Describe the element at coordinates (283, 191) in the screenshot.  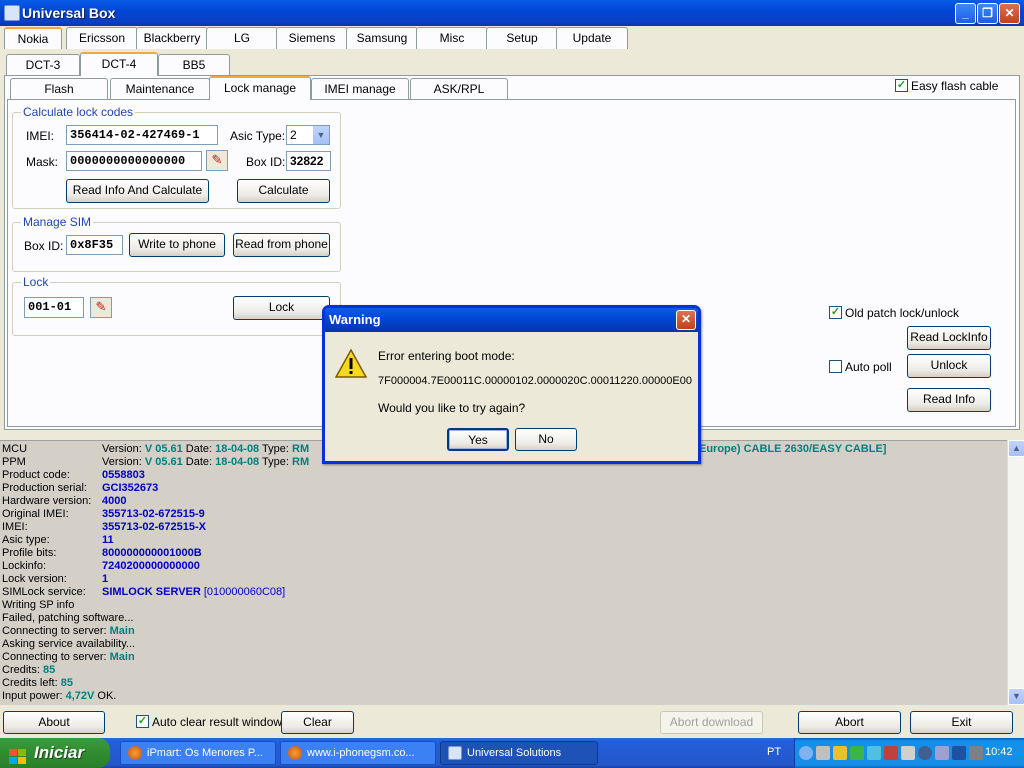
I see `calculate-button: Calculate` at that location.